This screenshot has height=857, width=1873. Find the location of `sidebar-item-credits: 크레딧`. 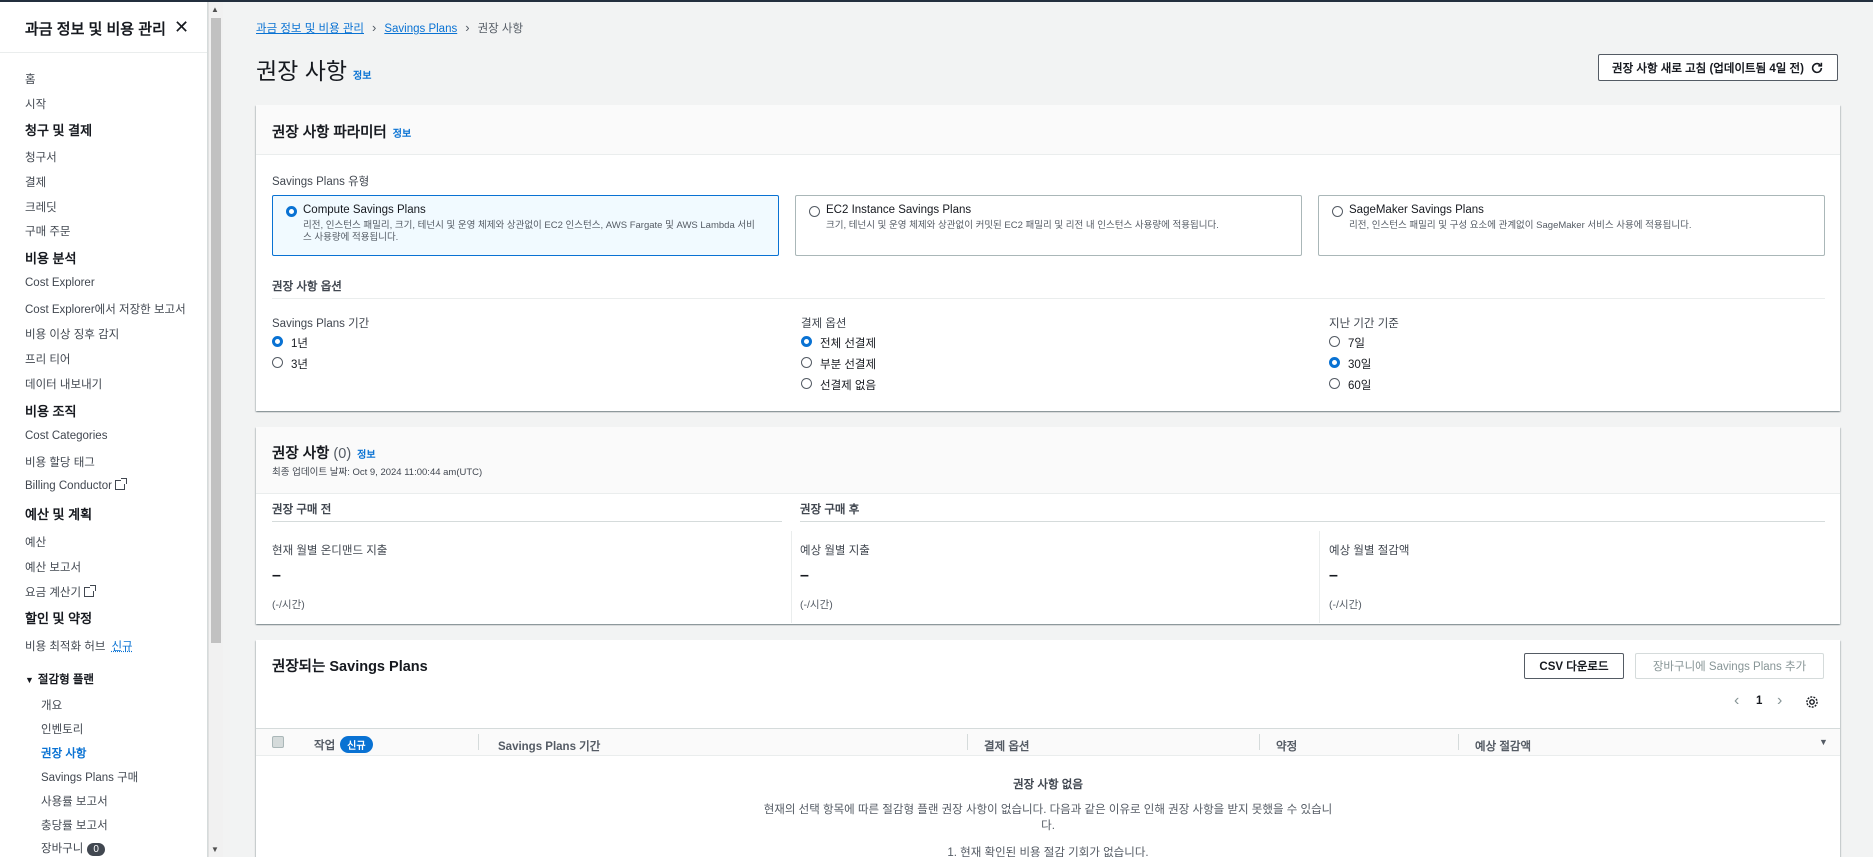

sidebar-item-credits: 크레딧 is located at coordinates (41, 207).